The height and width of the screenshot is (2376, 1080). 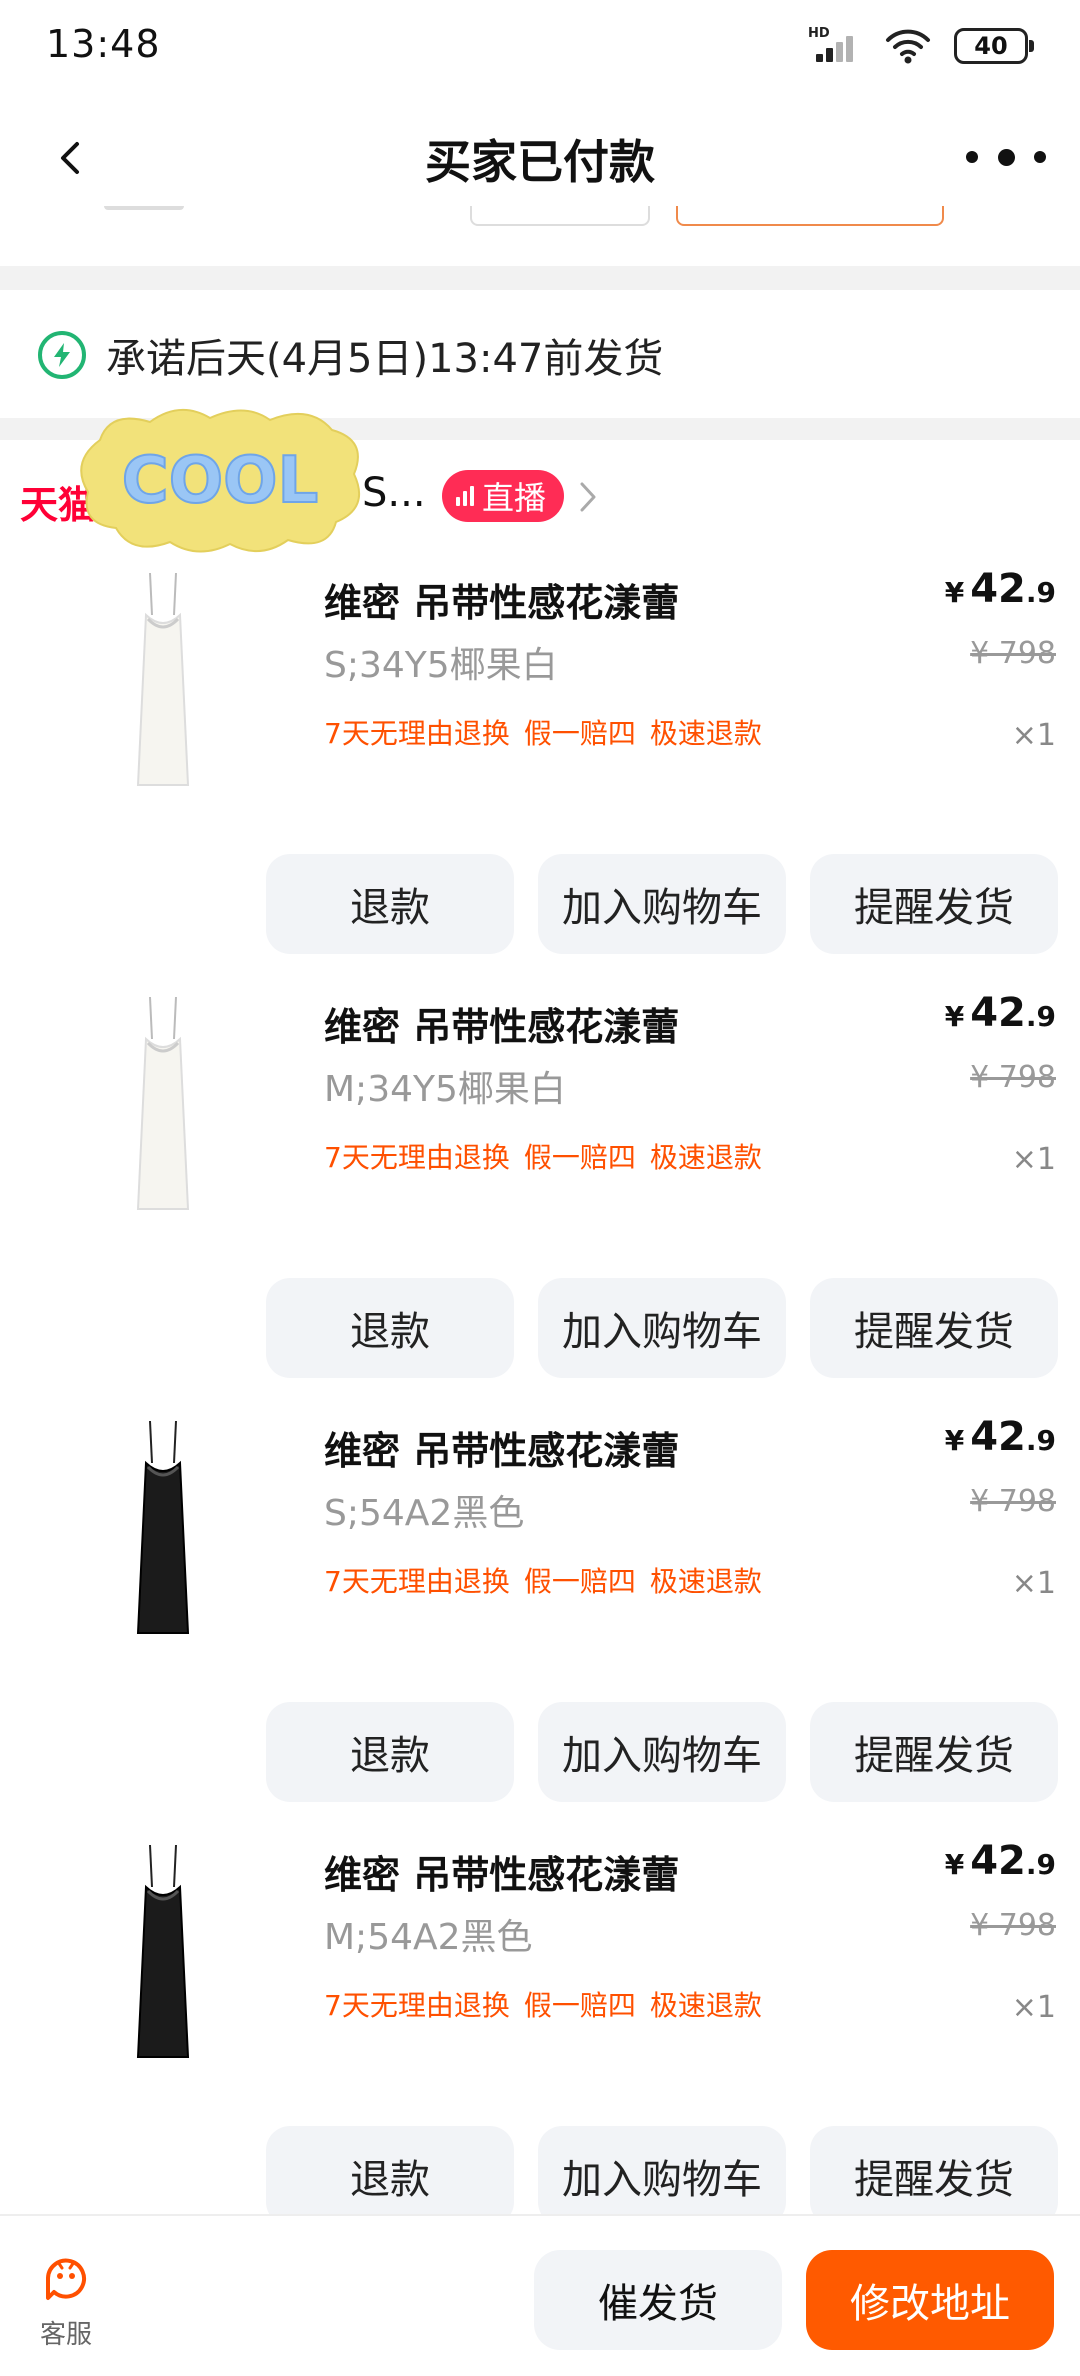 What do you see at coordinates (424, 1513) in the screenshot?
I see `product-sku: S;54A2黑色` at bounding box center [424, 1513].